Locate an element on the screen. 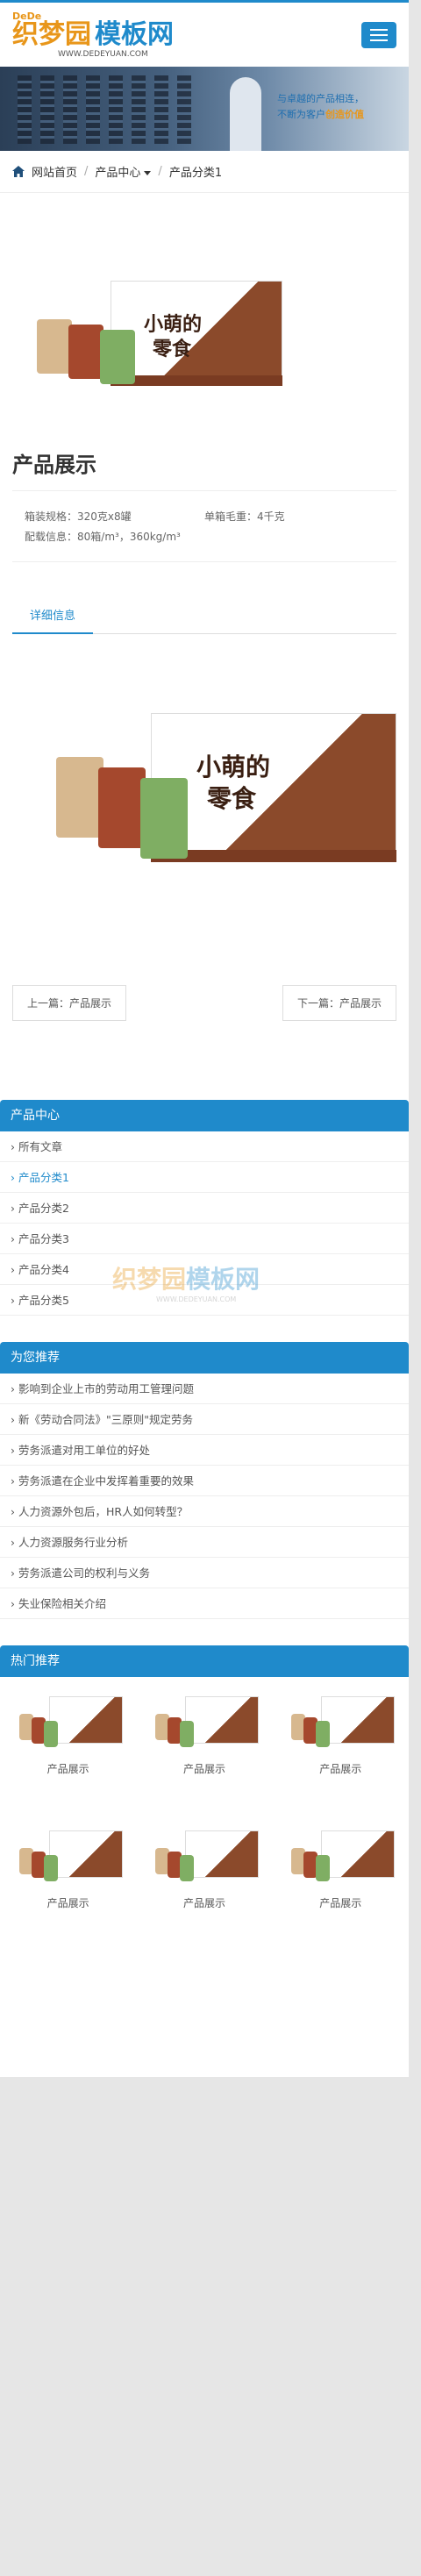 Image resolution: width=421 pixels, height=2576 pixels. watermark-url: WWW.DEDEYUAN.COM is located at coordinates (196, 1299).